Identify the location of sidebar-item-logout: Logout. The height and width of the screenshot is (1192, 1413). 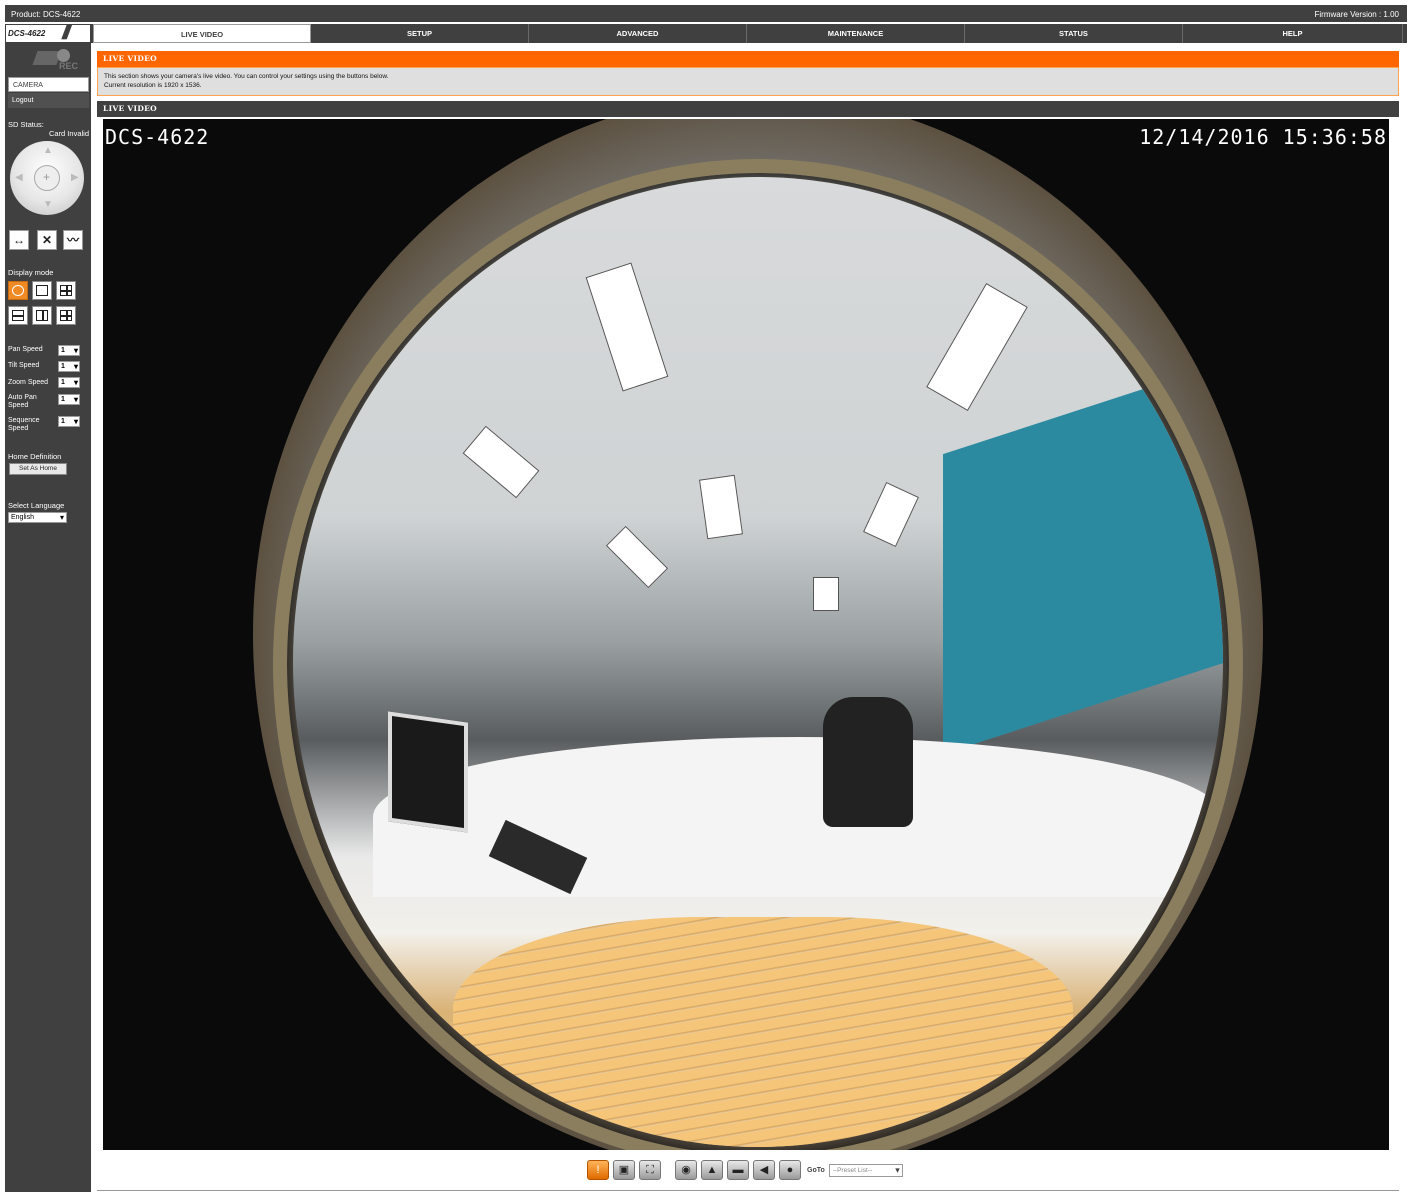
(48, 100).